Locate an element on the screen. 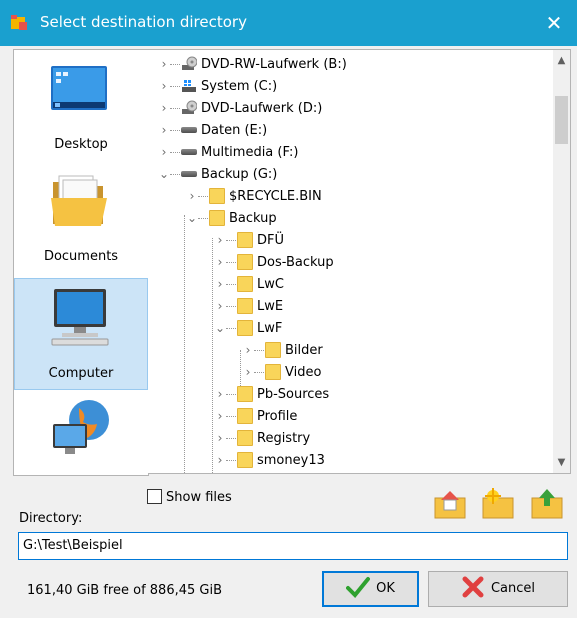  tree-item: › Daten (E:) is located at coordinates (213, 130).